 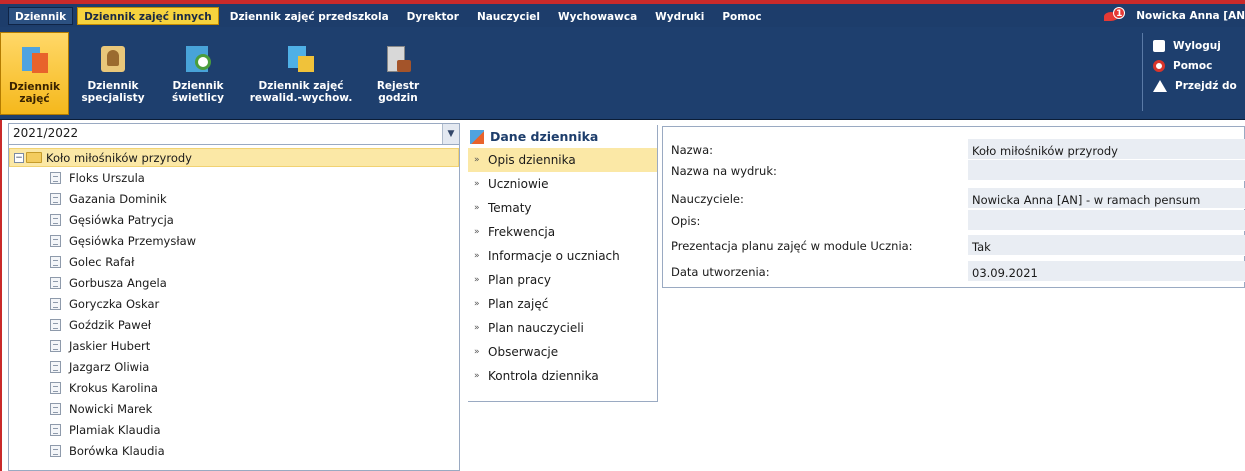 What do you see at coordinates (1005, 273) in the screenshot?
I see `detail-value: 03.09.2021` at bounding box center [1005, 273].